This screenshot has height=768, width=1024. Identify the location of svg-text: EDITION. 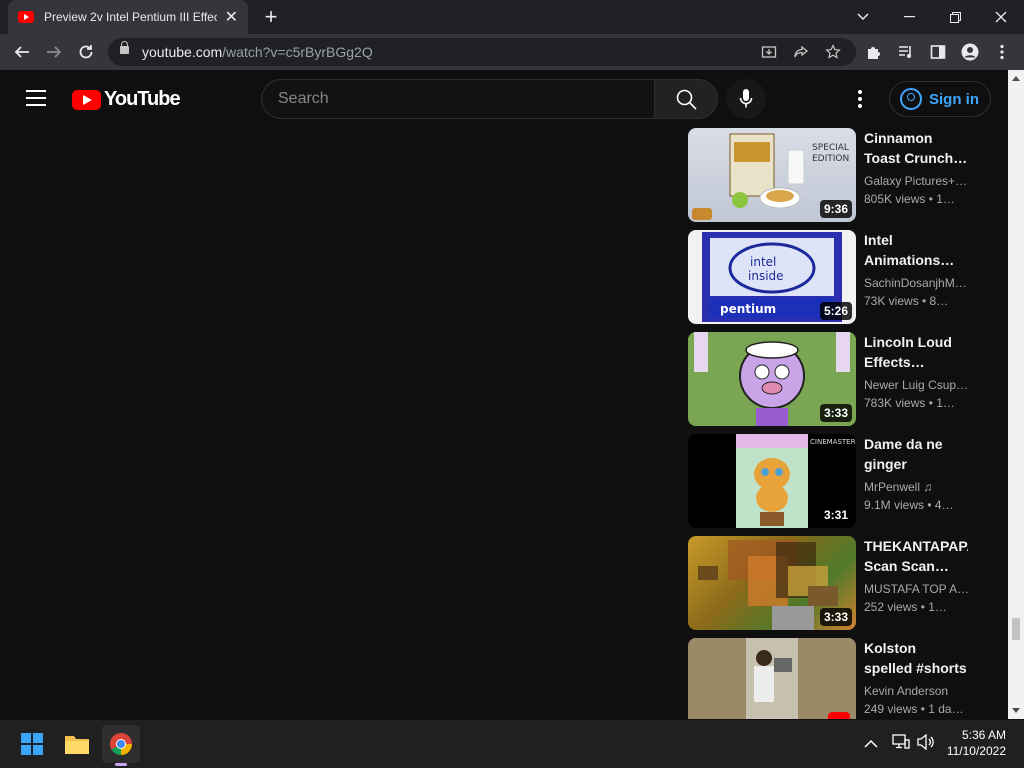
(830, 159).